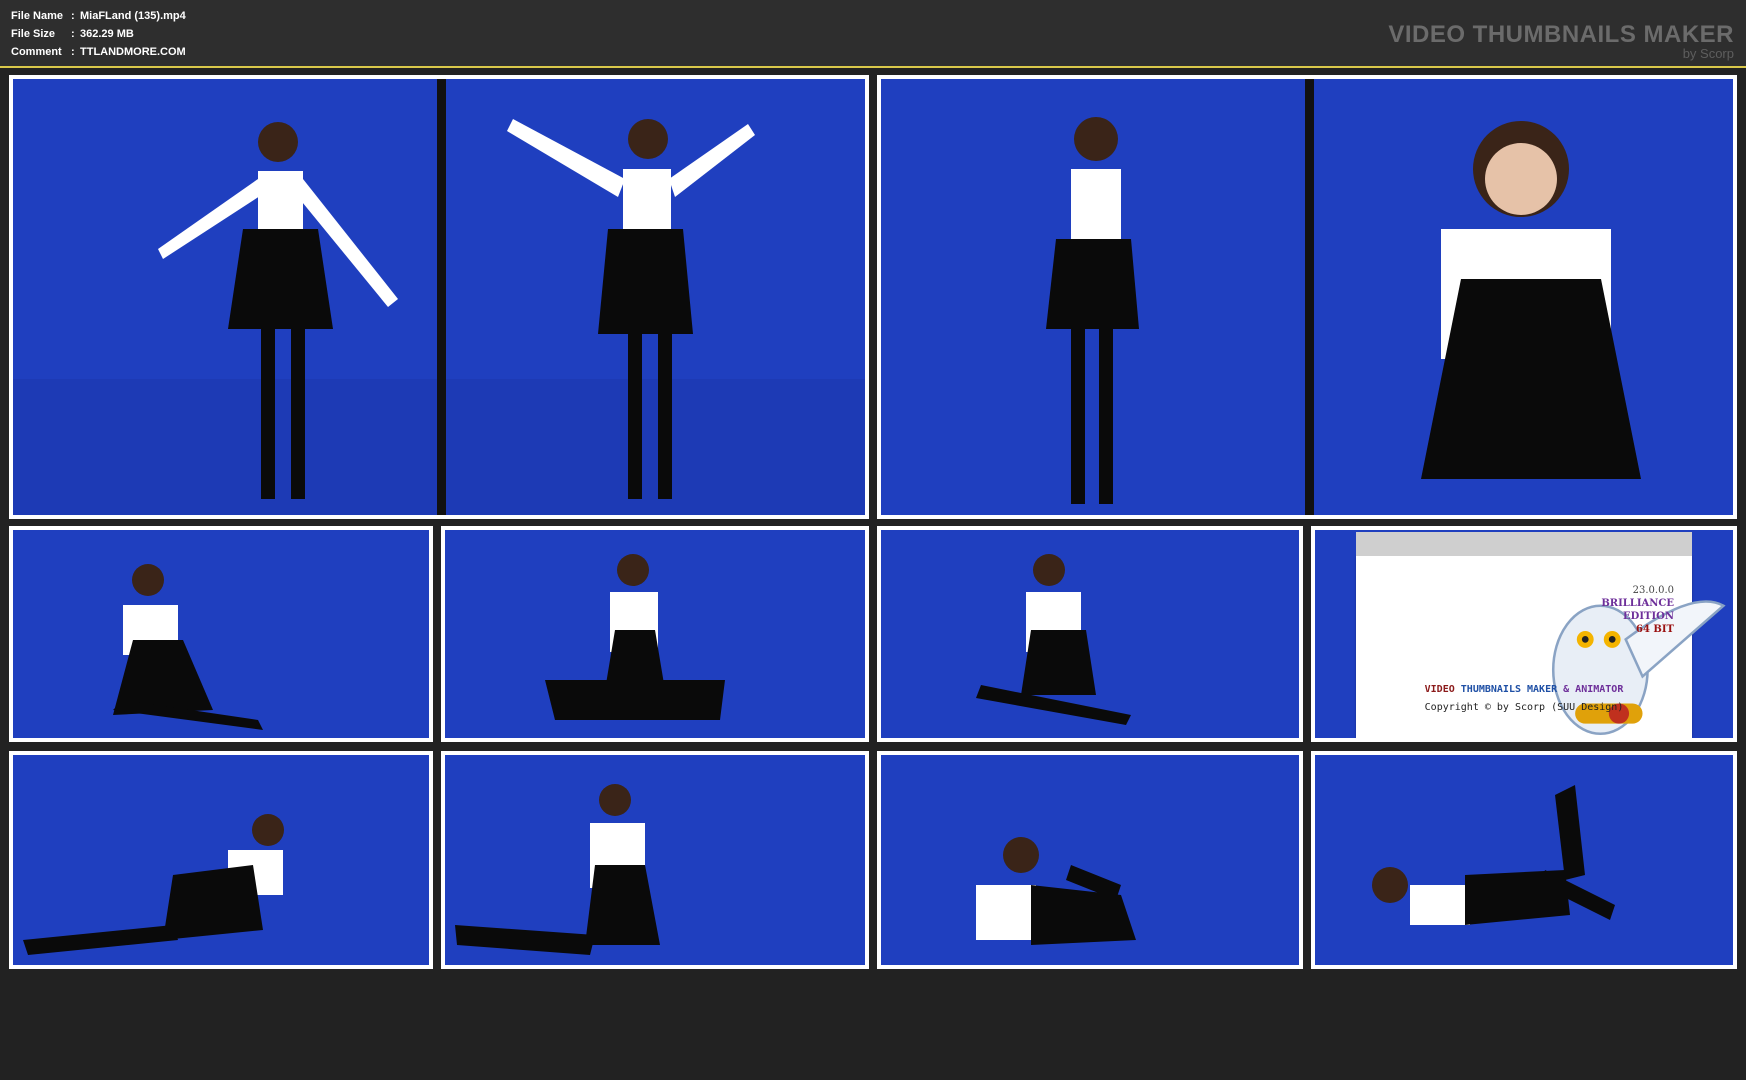 This screenshot has width=1746, height=1080. Describe the element at coordinates (107, 34) in the screenshot. I see `file-size-value: 362.29 MB` at that location.